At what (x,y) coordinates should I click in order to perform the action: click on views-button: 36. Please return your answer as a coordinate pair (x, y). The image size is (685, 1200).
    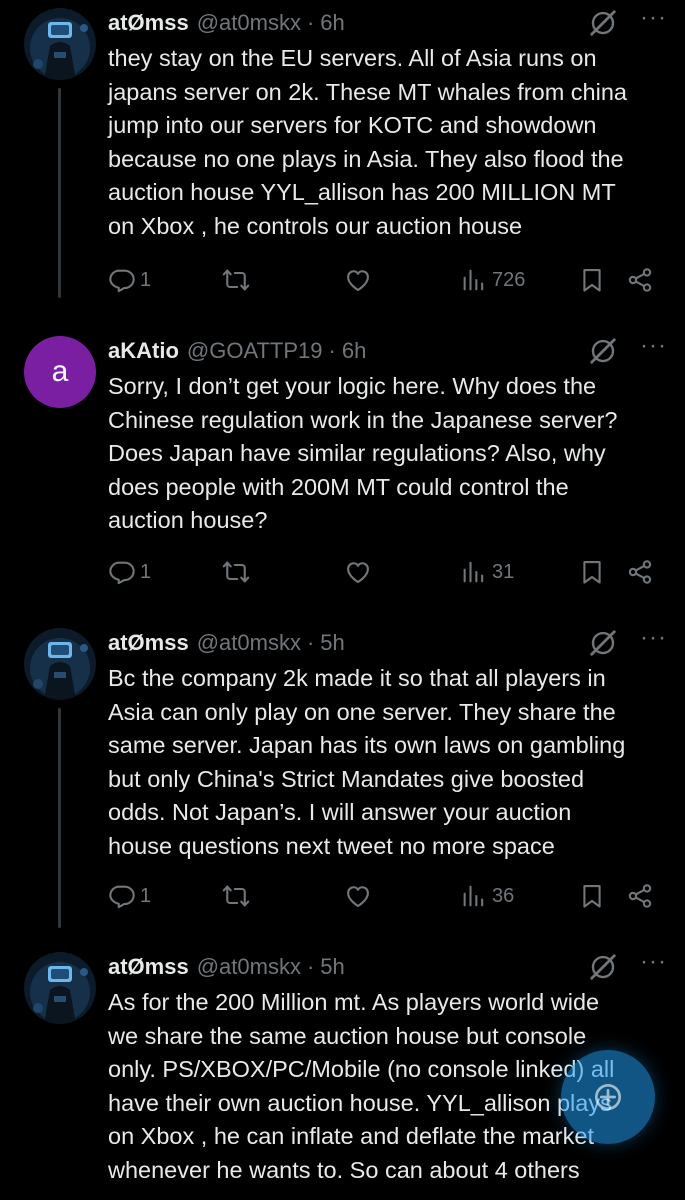
    Looking at the image, I should click on (487, 896).